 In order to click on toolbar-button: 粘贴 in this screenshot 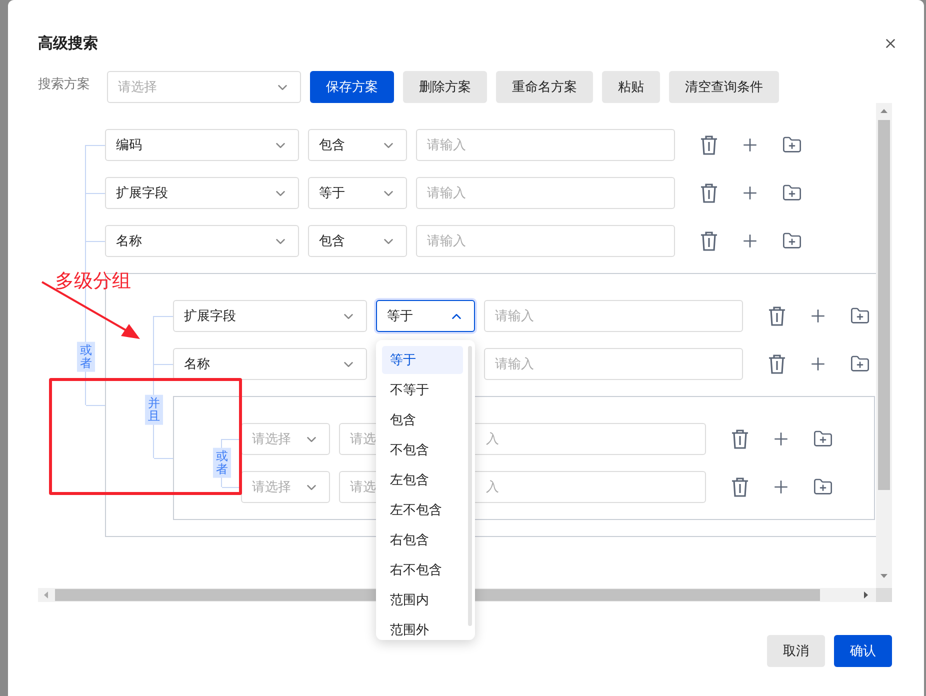, I will do `click(631, 87)`.